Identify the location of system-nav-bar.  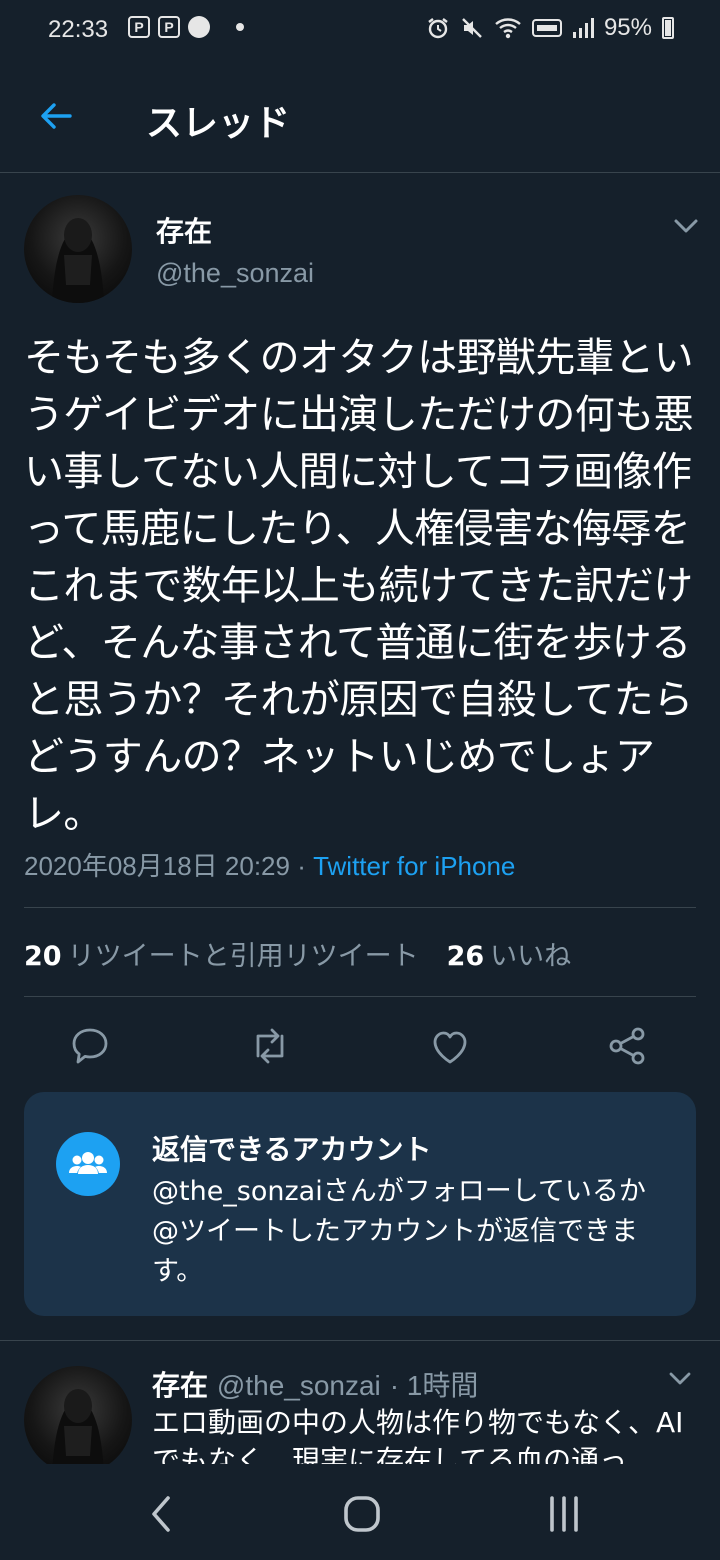
(360, 1512).